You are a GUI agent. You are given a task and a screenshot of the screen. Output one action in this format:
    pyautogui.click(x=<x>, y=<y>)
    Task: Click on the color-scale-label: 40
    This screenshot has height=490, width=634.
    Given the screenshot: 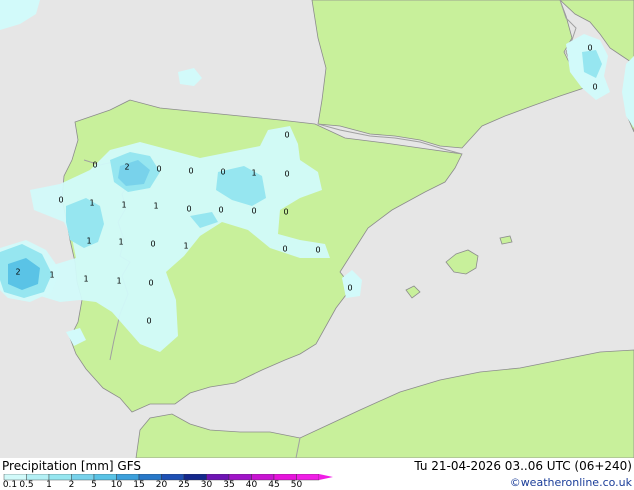 What is the action you would take?
    pyautogui.click(x=251, y=485)
    